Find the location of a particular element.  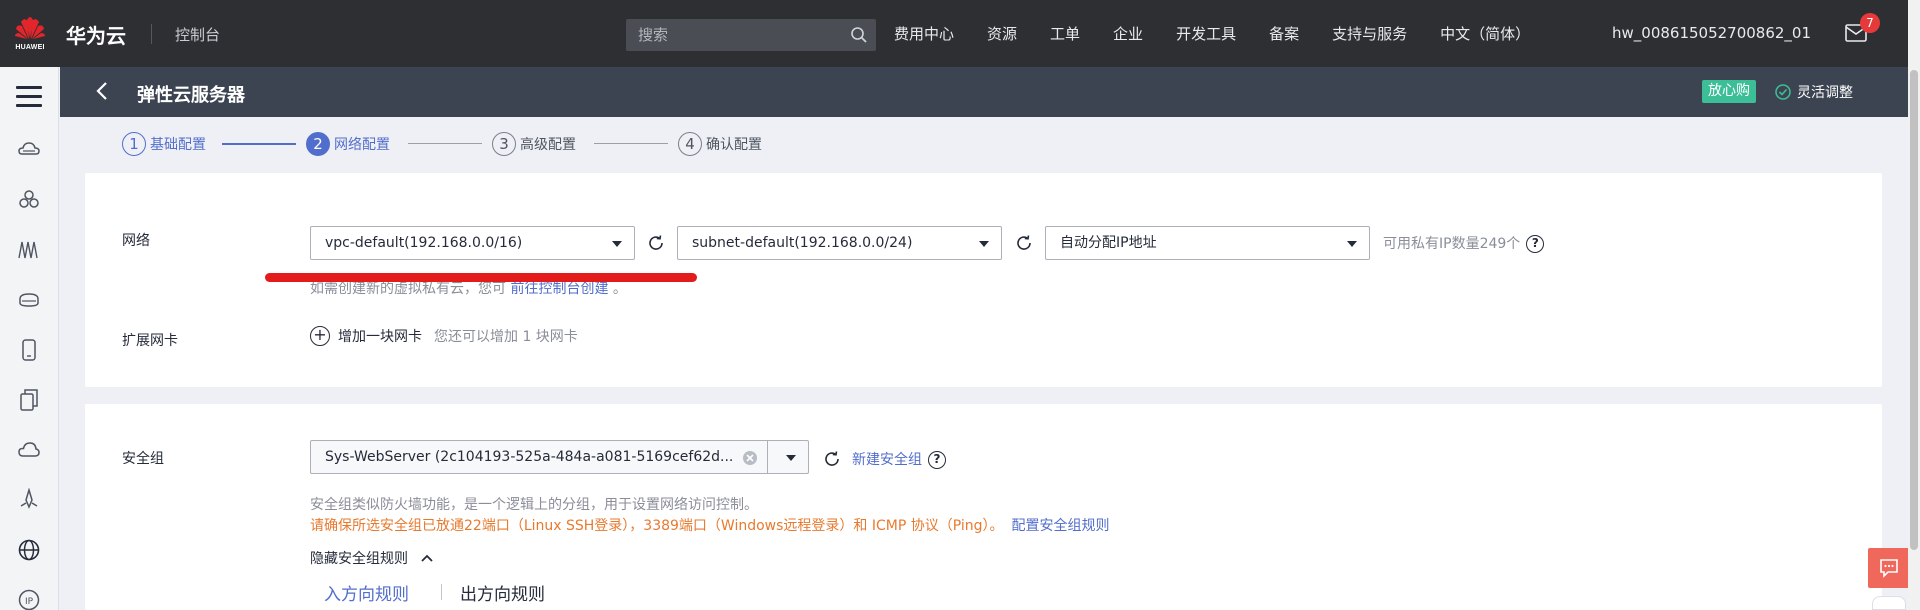

logo-text: HUAWEI is located at coordinates (30, 47).